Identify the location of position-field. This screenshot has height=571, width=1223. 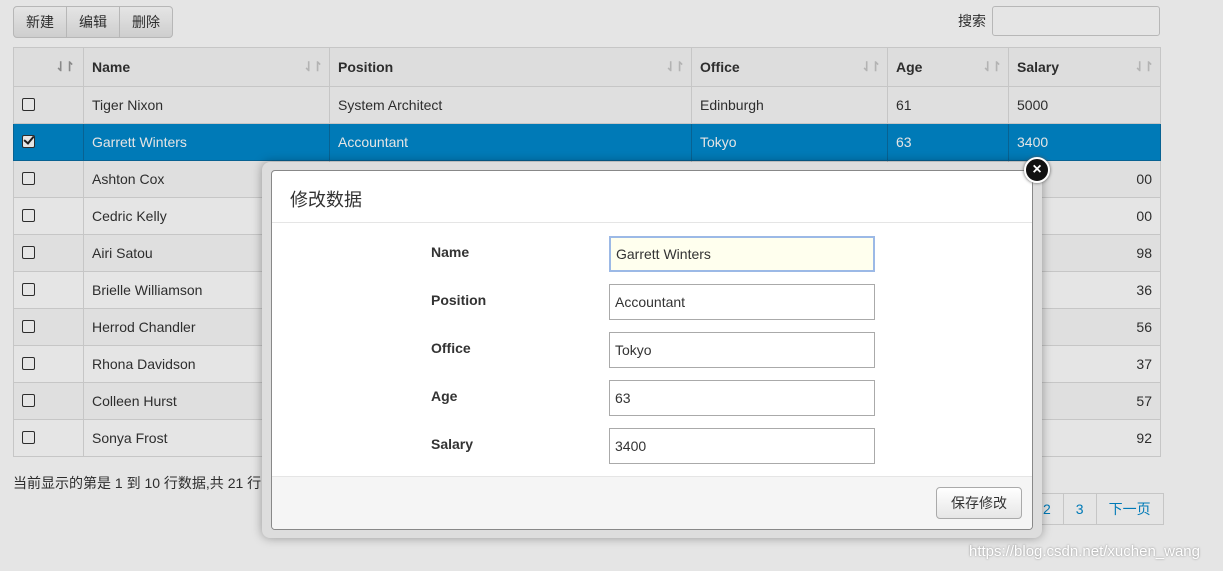
(742, 302).